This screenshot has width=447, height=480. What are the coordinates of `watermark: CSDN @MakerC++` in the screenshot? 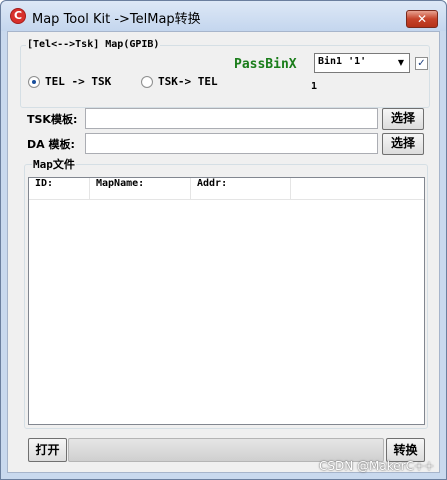 It's located at (377, 466).